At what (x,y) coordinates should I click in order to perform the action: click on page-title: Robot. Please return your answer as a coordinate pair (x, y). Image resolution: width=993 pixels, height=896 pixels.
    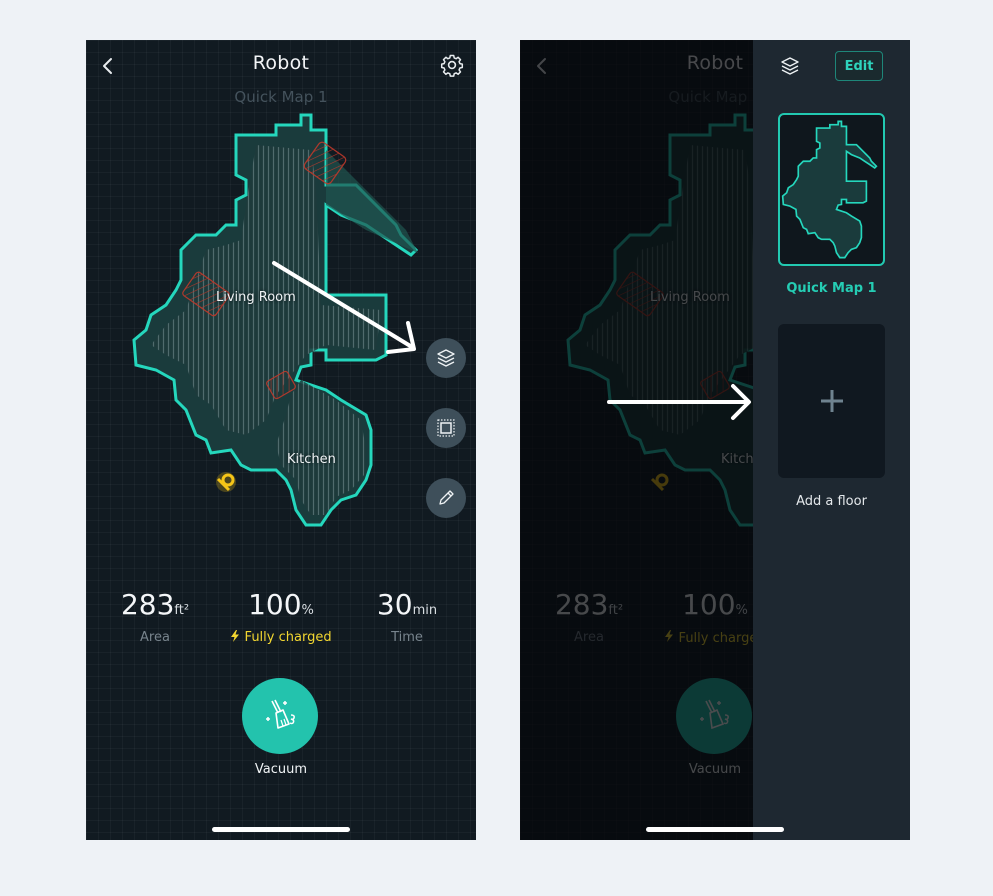
    Looking at the image, I should click on (281, 63).